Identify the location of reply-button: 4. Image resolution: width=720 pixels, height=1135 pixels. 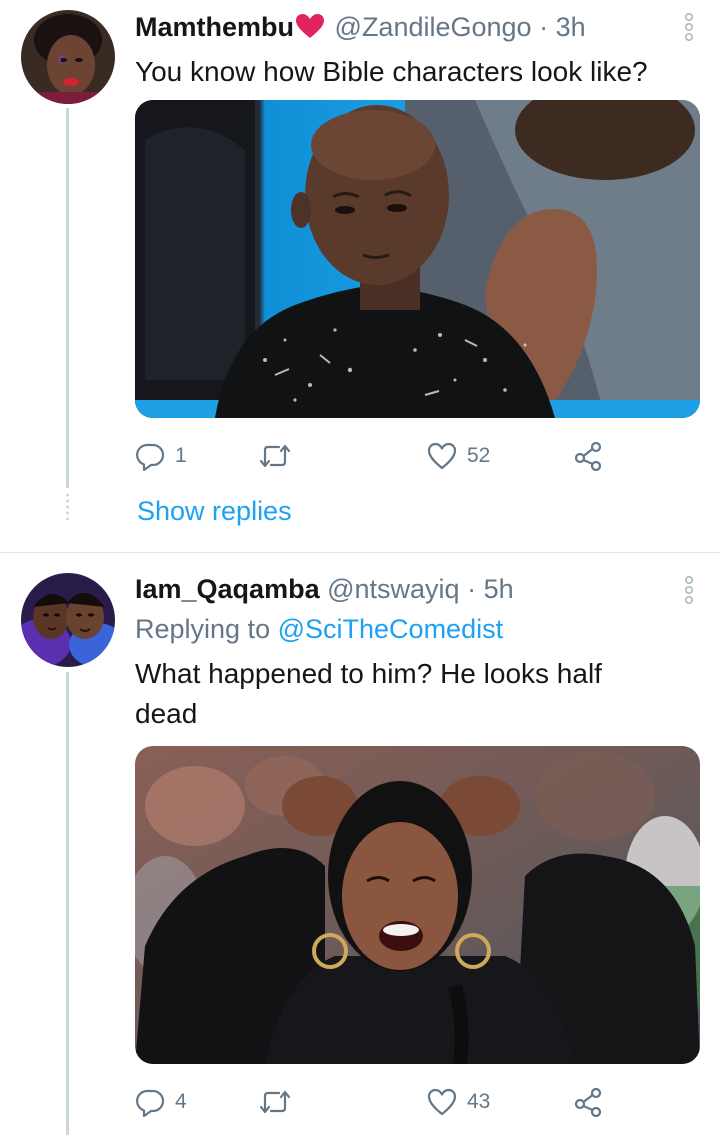
(161, 1102).